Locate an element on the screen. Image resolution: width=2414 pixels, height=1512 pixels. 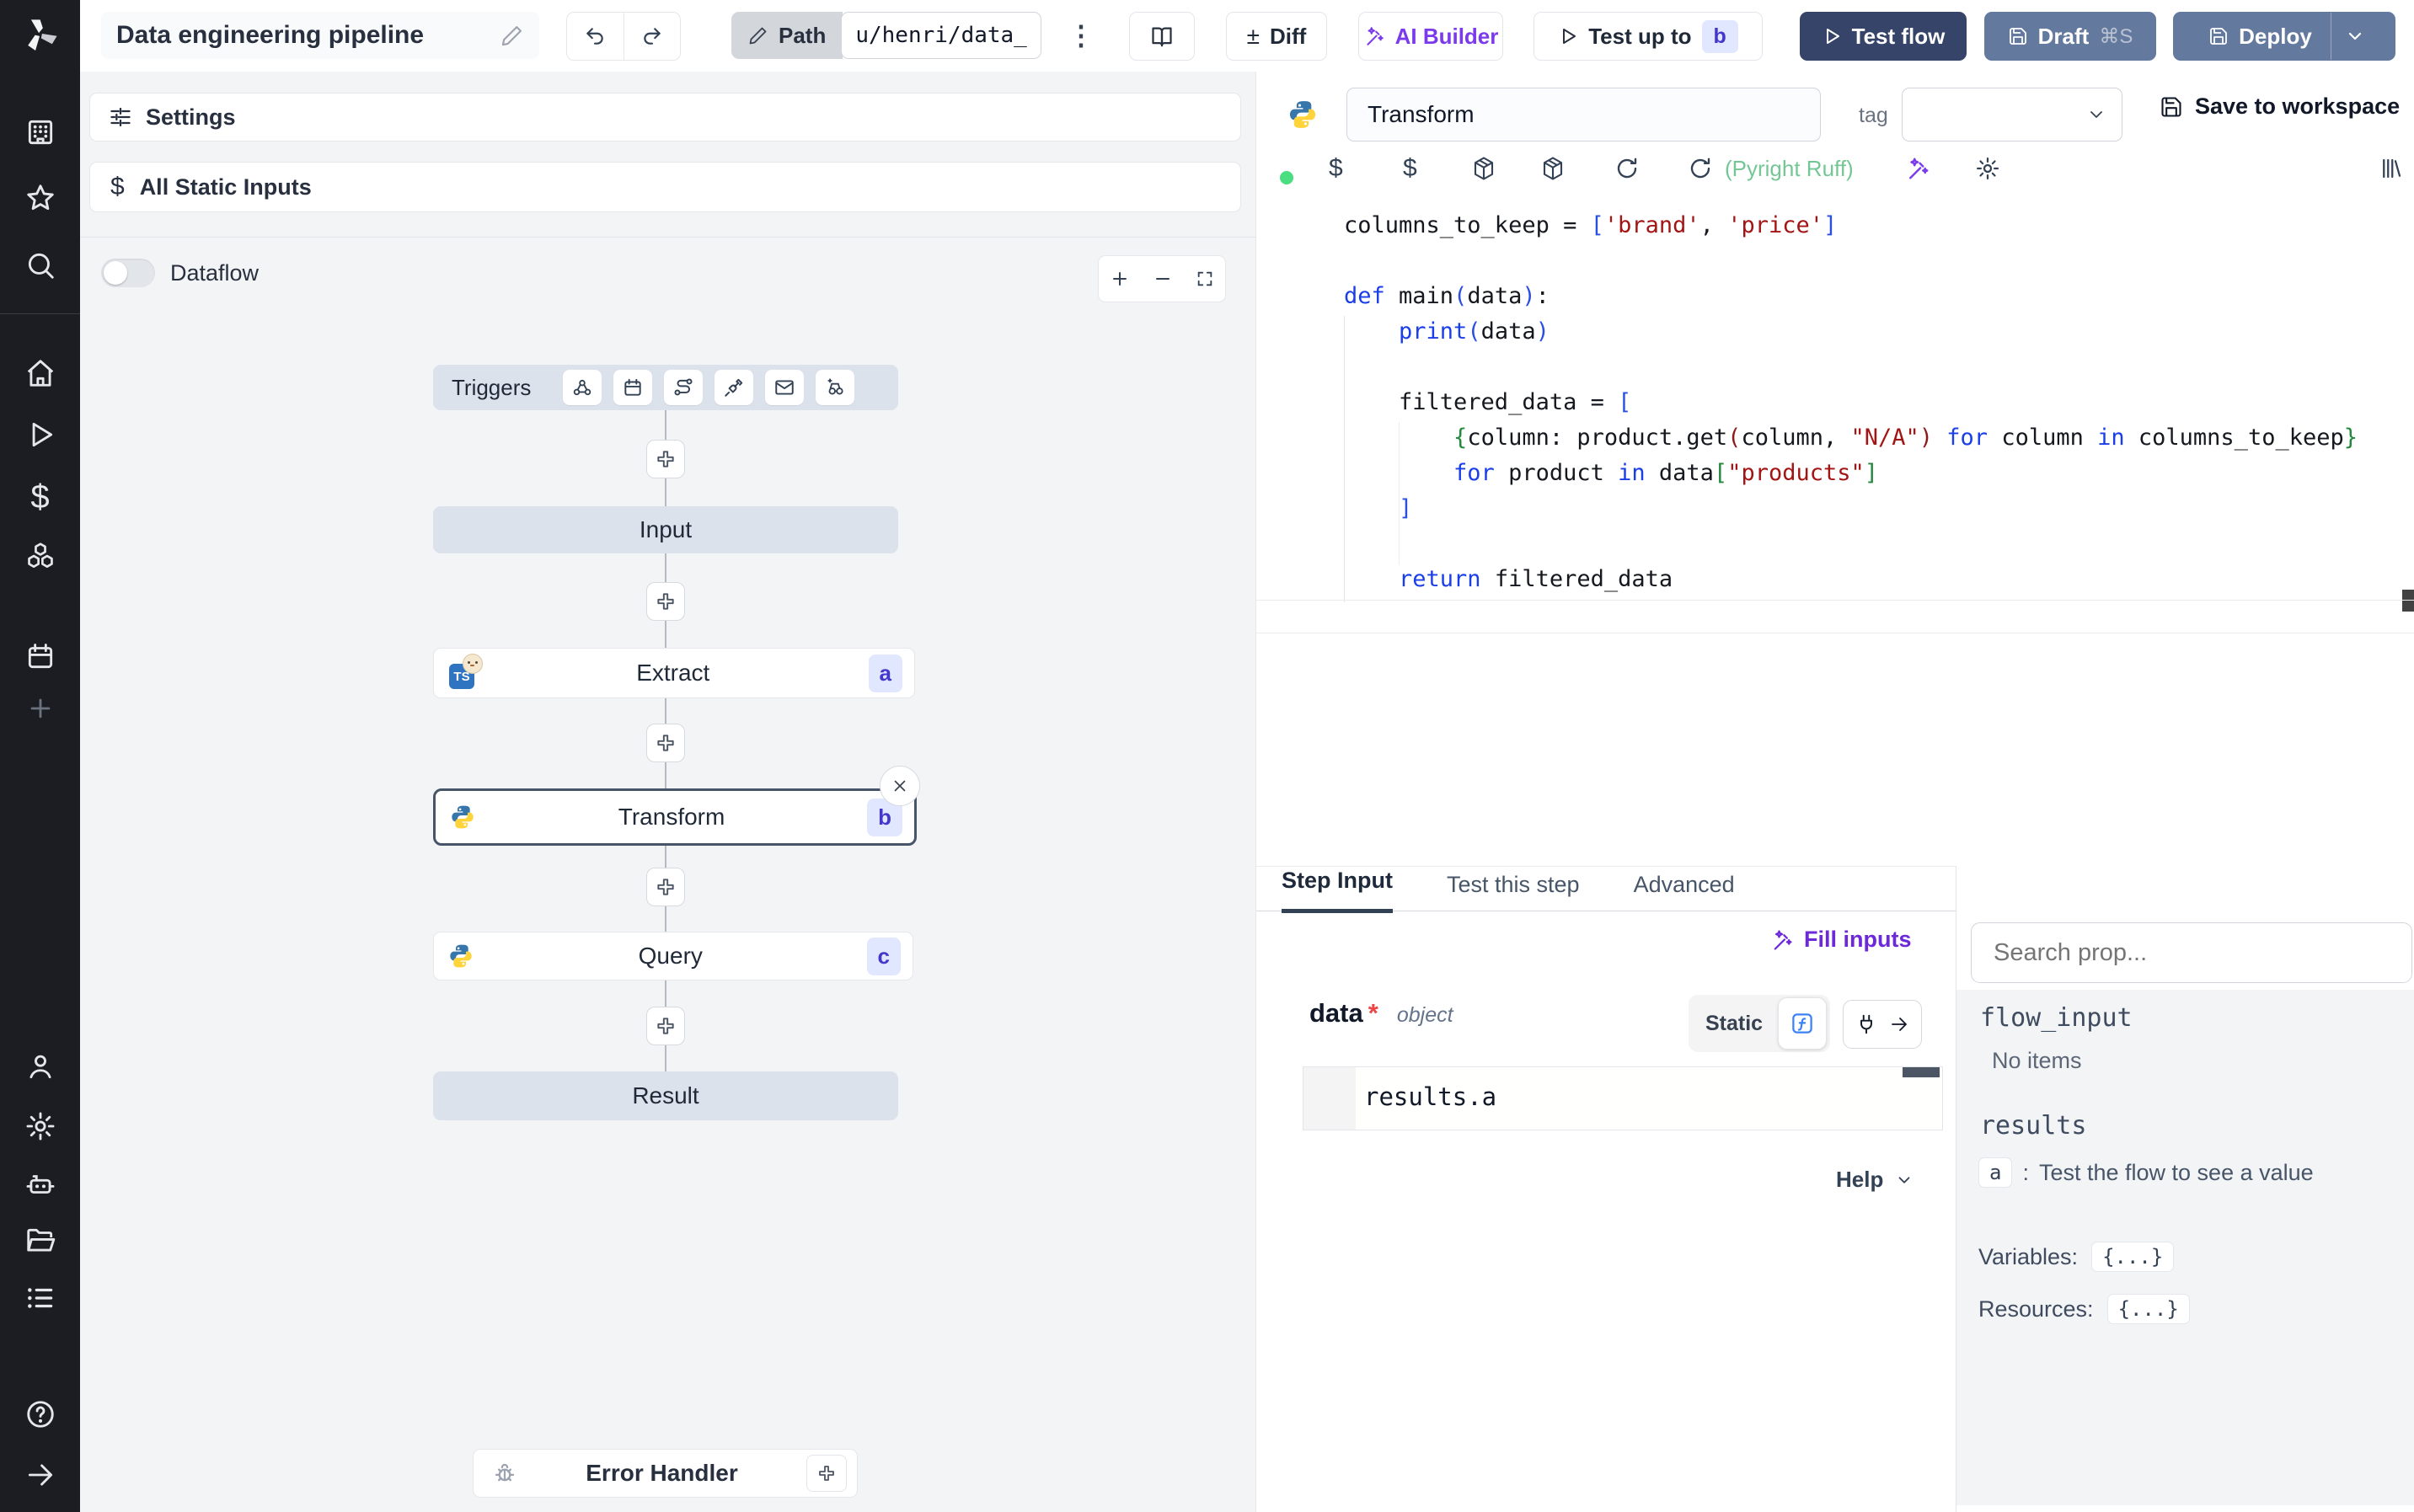
step-name-input is located at coordinates (1583, 115).